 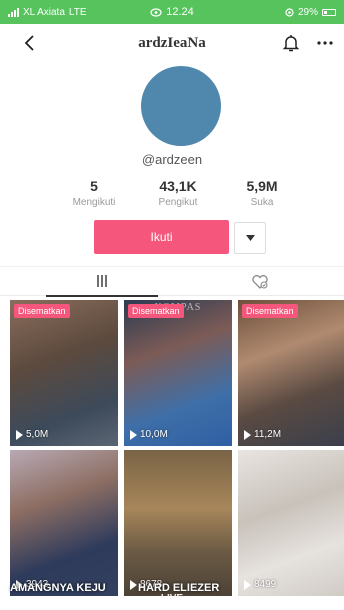 I want to click on profile-stats: 5 Mengikuti 43,1K Pengikut 5,9M Suka, so click(x=178, y=193).